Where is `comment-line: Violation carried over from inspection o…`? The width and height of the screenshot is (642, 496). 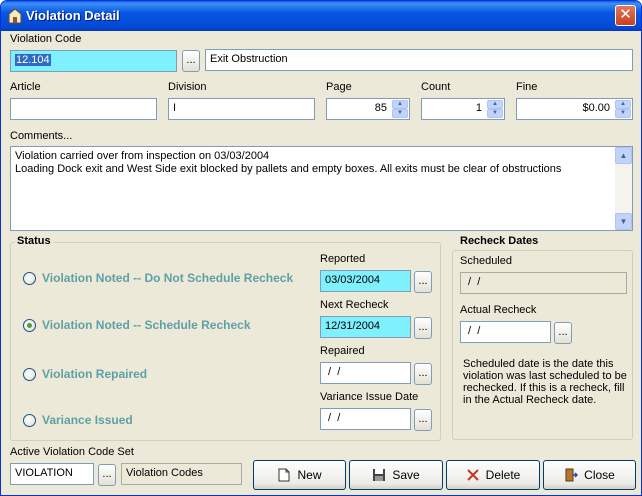 comment-line: Violation carried over from inspection o… is located at coordinates (142, 156).